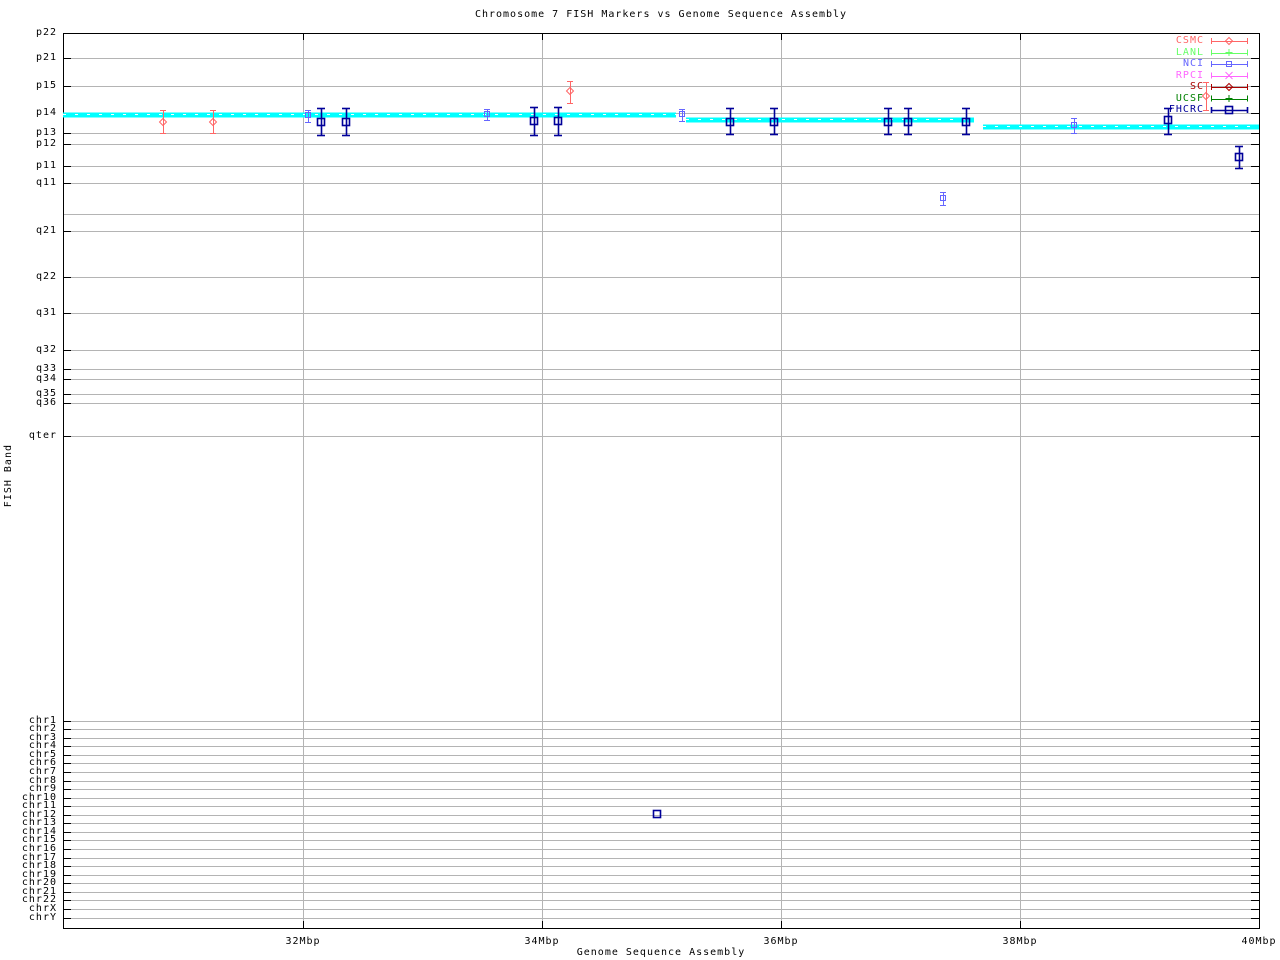 The height and width of the screenshot is (960, 1280). Describe the element at coordinates (46, 276) in the screenshot. I see `y-tick-label: q22` at that location.